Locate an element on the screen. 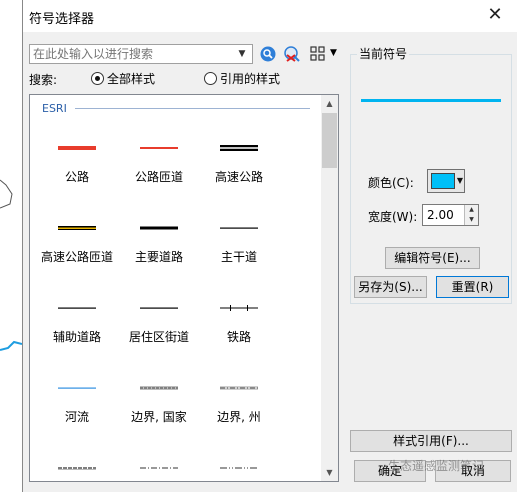 This screenshot has width=517, height=492. reset-button: 重置(R) is located at coordinates (472, 287).